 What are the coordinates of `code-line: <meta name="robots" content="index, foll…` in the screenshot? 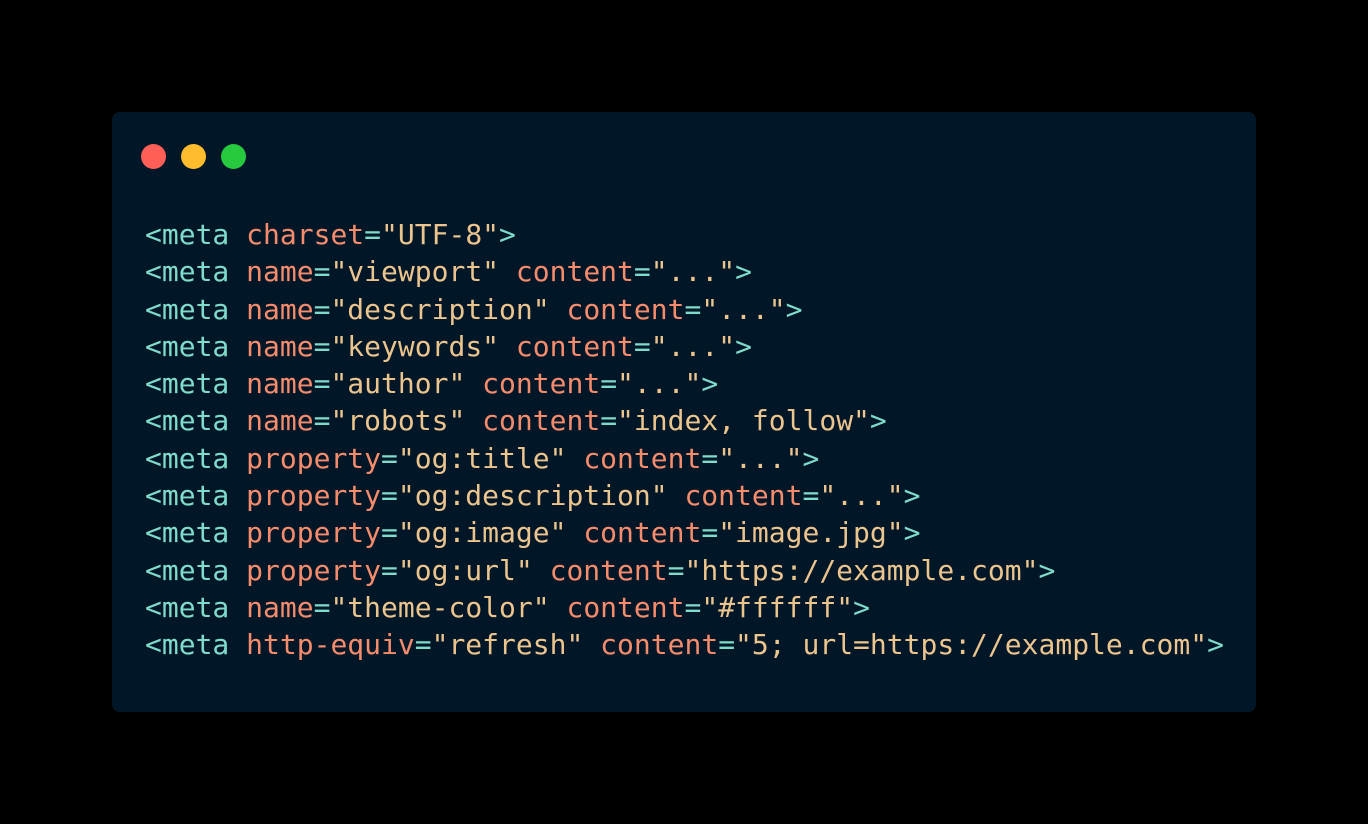 It's located at (684, 420).